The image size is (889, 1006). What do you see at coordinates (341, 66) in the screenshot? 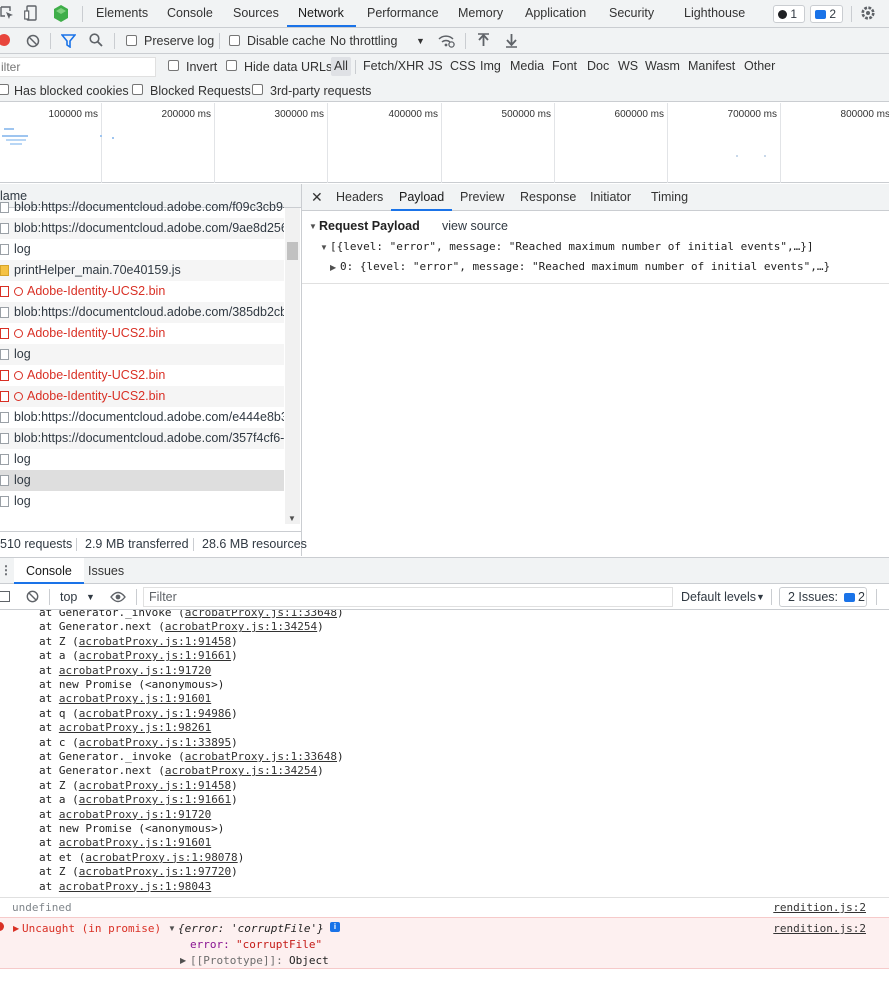
I see `filter-type-all: All` at bounding box center [341, 66].